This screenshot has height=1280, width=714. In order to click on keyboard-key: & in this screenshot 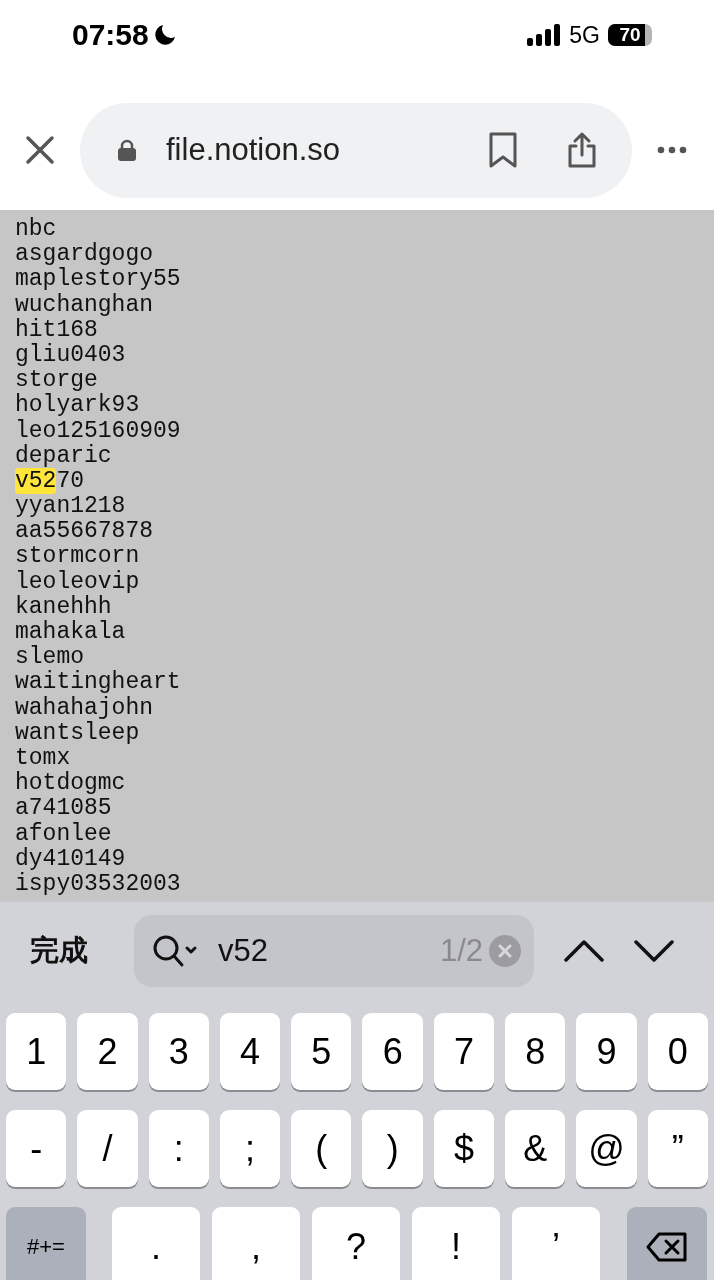, I will do `click(535, 1148)`.